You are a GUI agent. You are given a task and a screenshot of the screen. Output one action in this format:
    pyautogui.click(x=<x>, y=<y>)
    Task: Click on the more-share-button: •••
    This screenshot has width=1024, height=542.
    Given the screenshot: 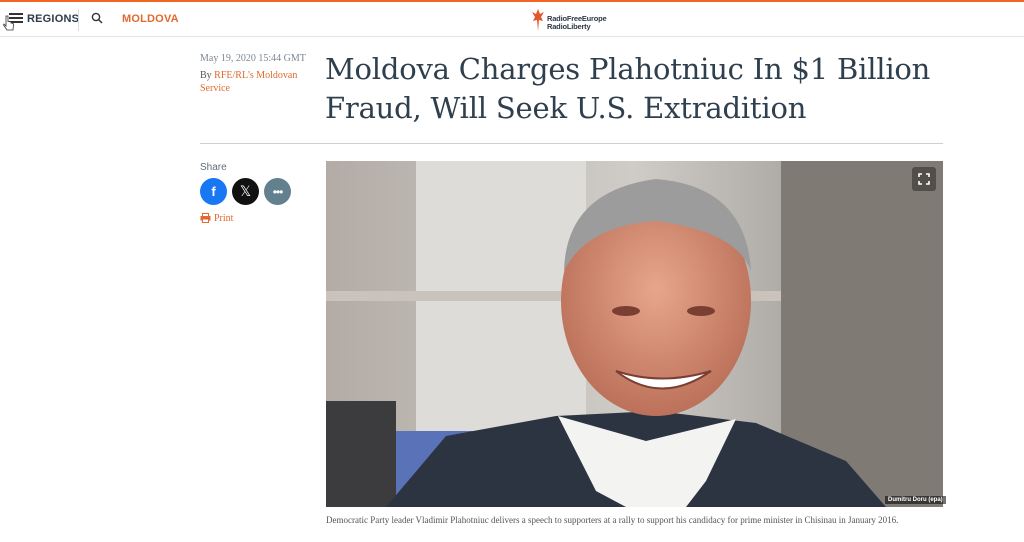 What is the action you would take?
    pyautogui.click(x=277, y=191)
    